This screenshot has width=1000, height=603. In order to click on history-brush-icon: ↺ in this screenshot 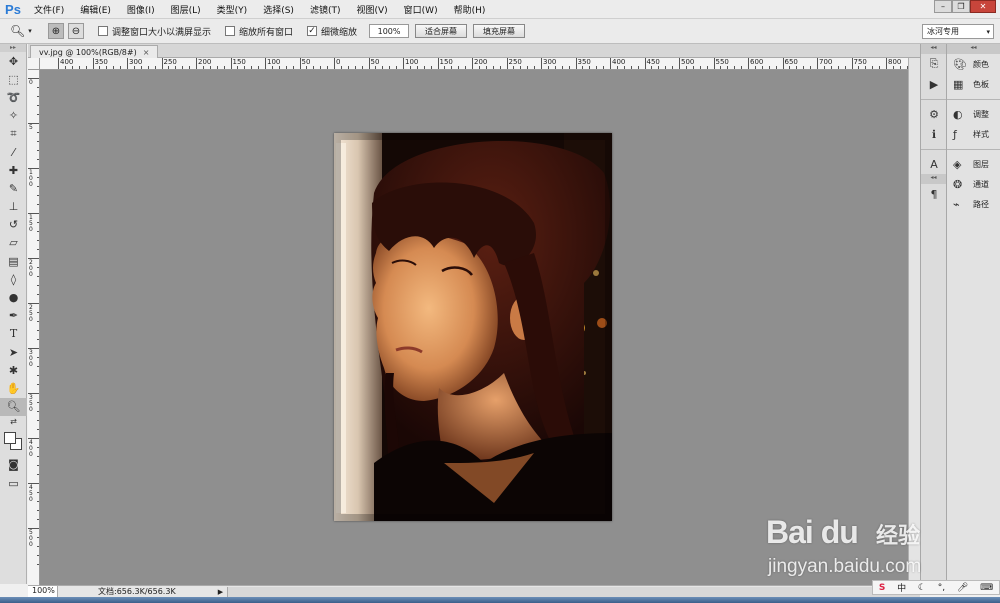, I will do `click(13, 225)`.